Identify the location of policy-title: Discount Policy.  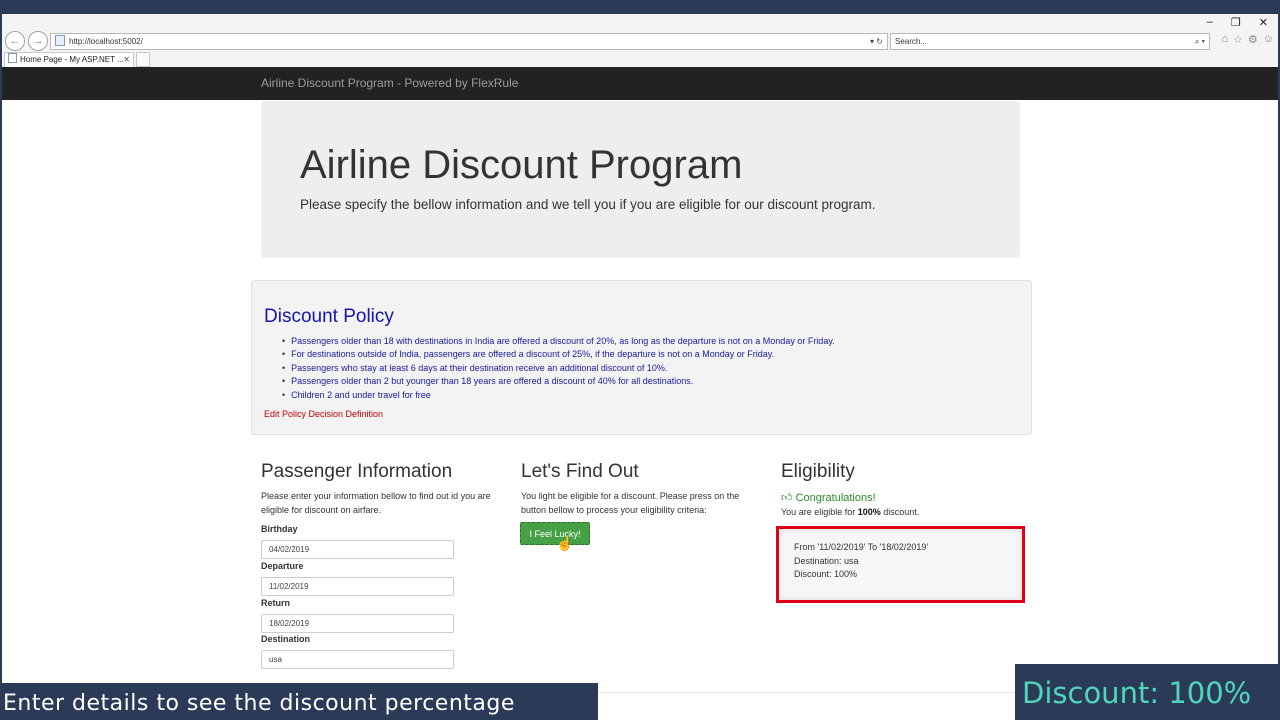
(329, 316).